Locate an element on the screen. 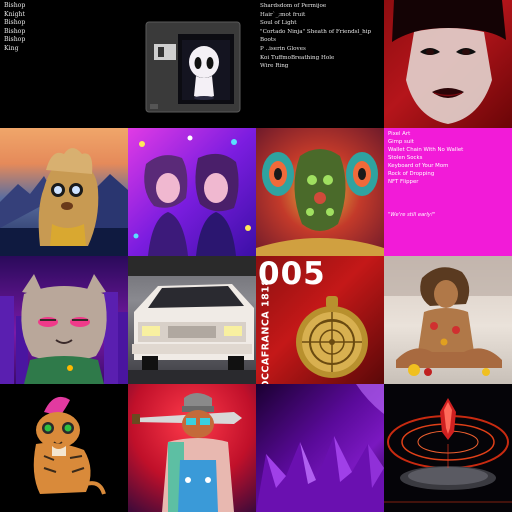  gallery-tile-fruit-photo is located at coordinates (448, 320).